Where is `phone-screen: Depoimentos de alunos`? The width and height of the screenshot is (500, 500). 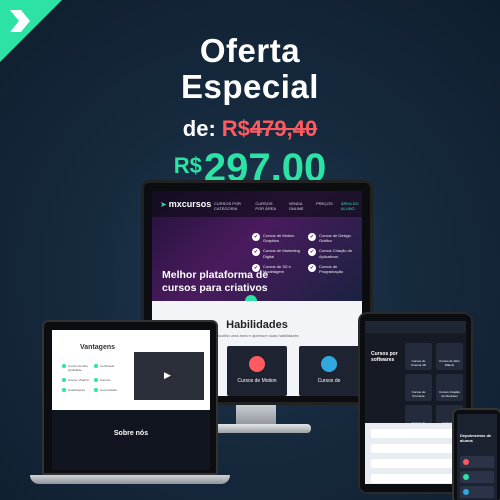
phone-screen: Depoimentos de alunos is located at coordinates (477, 457).